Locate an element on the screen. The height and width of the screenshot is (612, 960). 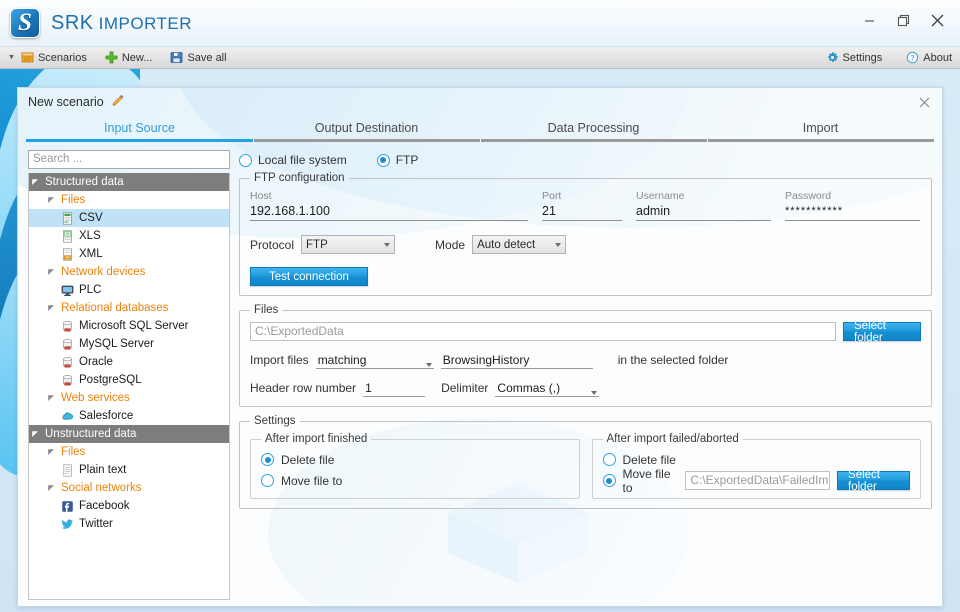
port-value: 21 is located at coordinates (582, 211).